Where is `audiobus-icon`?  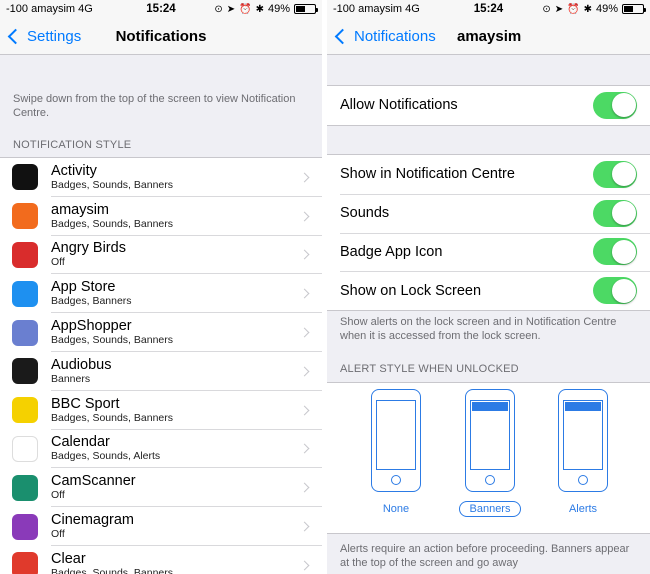
audiobus-icon is located at coordinates (25, 371).